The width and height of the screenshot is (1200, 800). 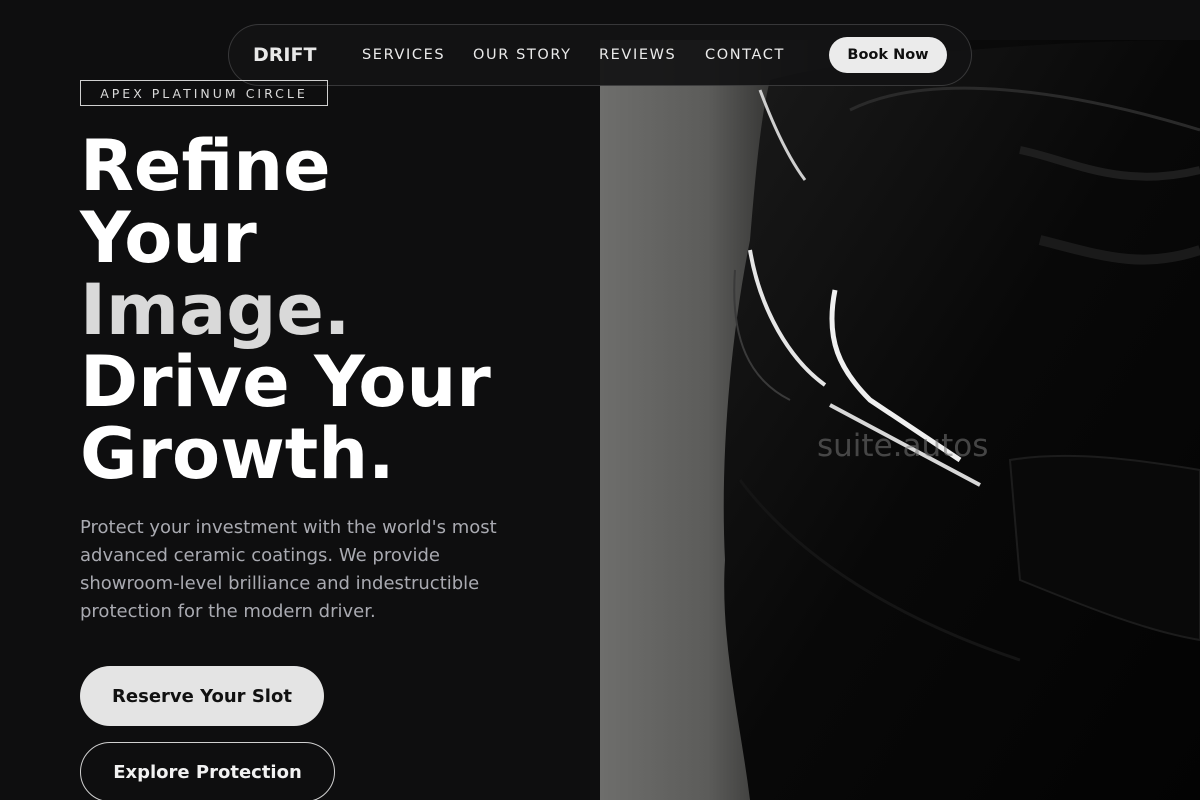 I want to click on brand-logo: DRIFT, so click(x=284, y=55).